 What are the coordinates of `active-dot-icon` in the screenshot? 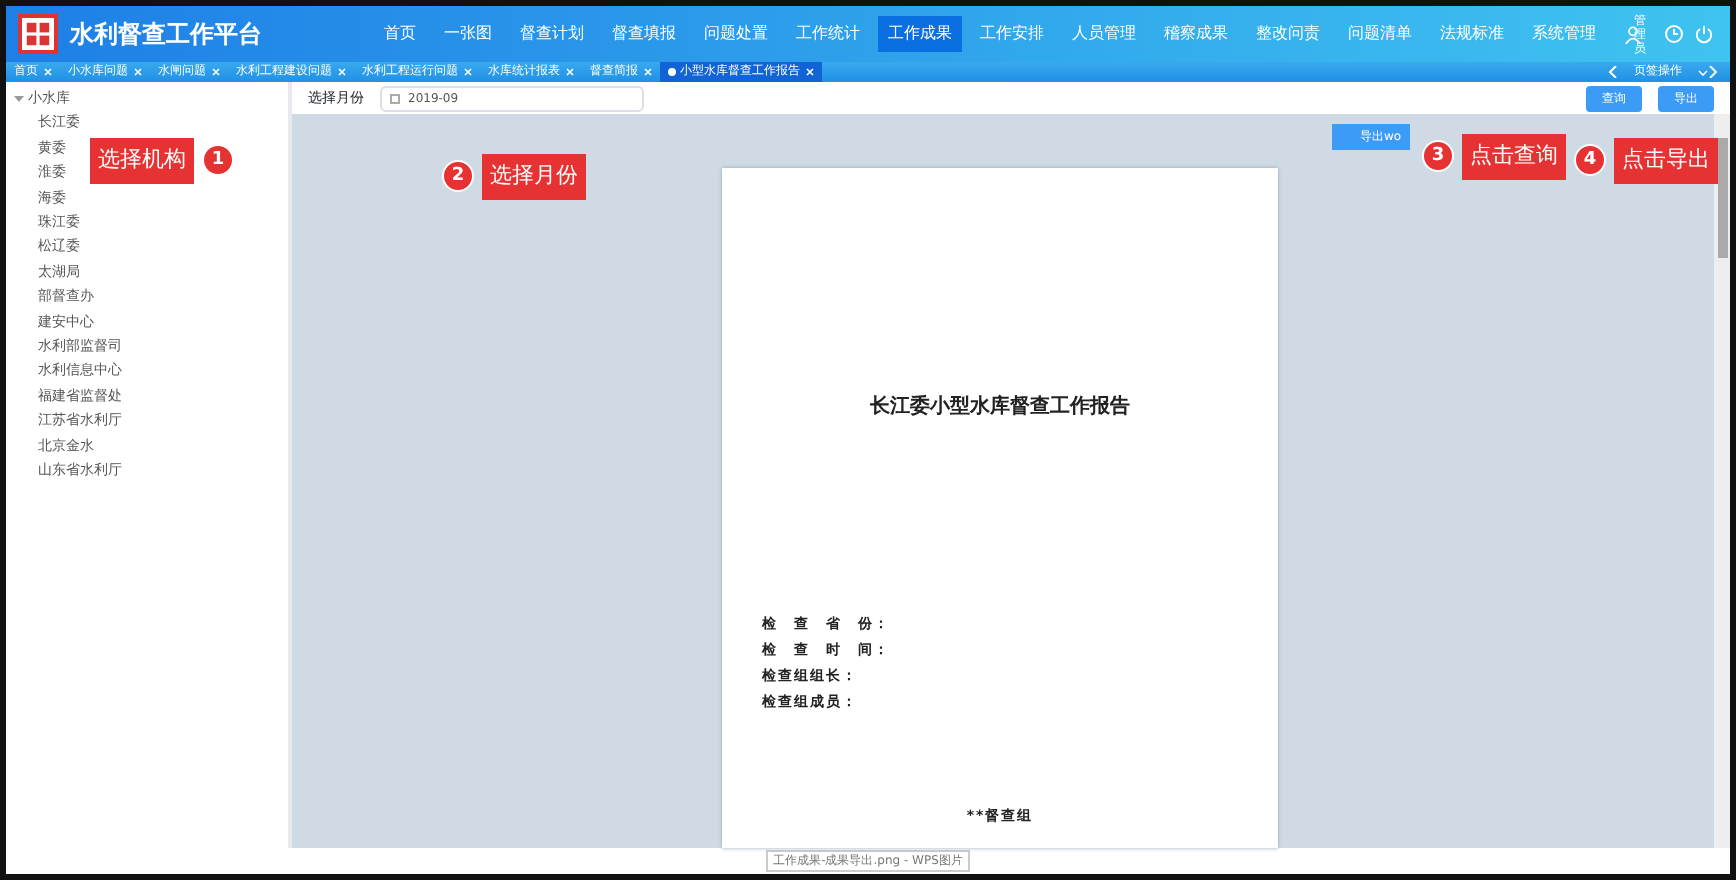 It's located at (672, 72).